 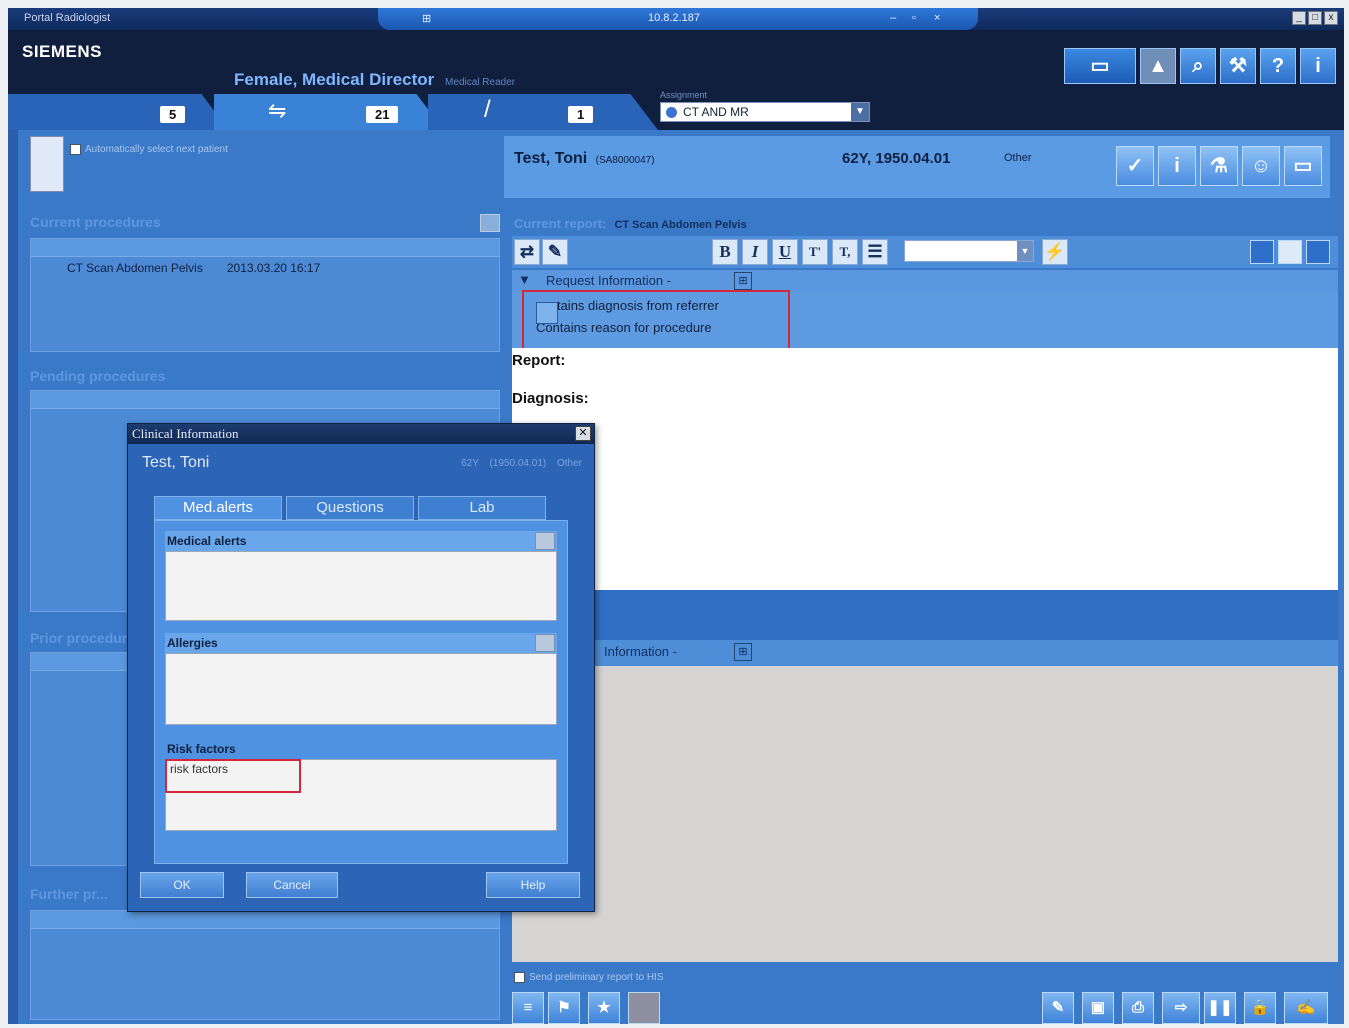 I want to click on auto-select-option: Automatically select next patient, so click(x=149, y=149).